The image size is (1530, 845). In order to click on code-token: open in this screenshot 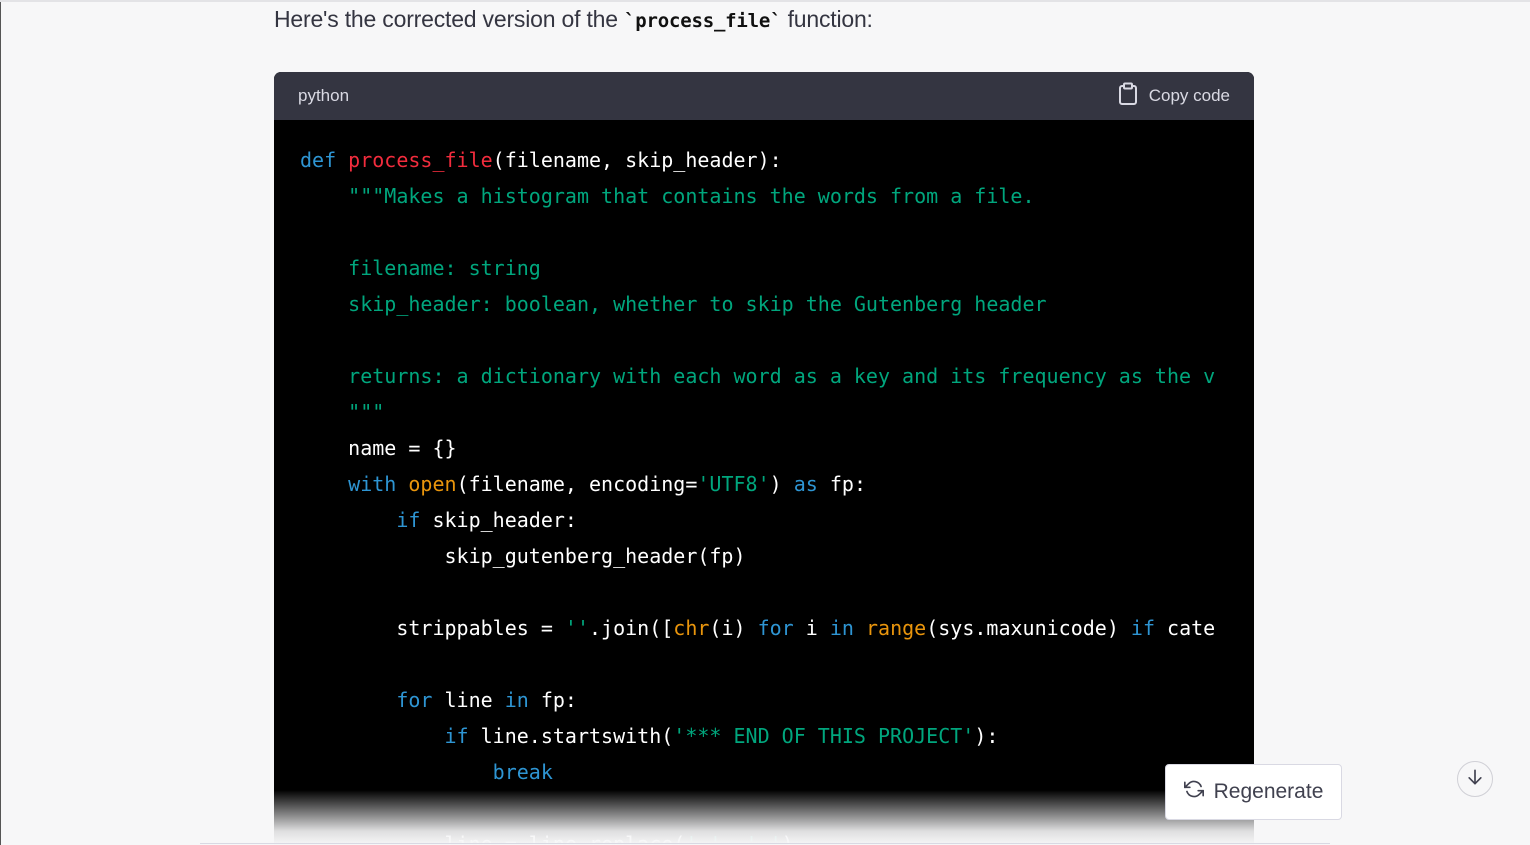, I will do `click(432, 484)`.